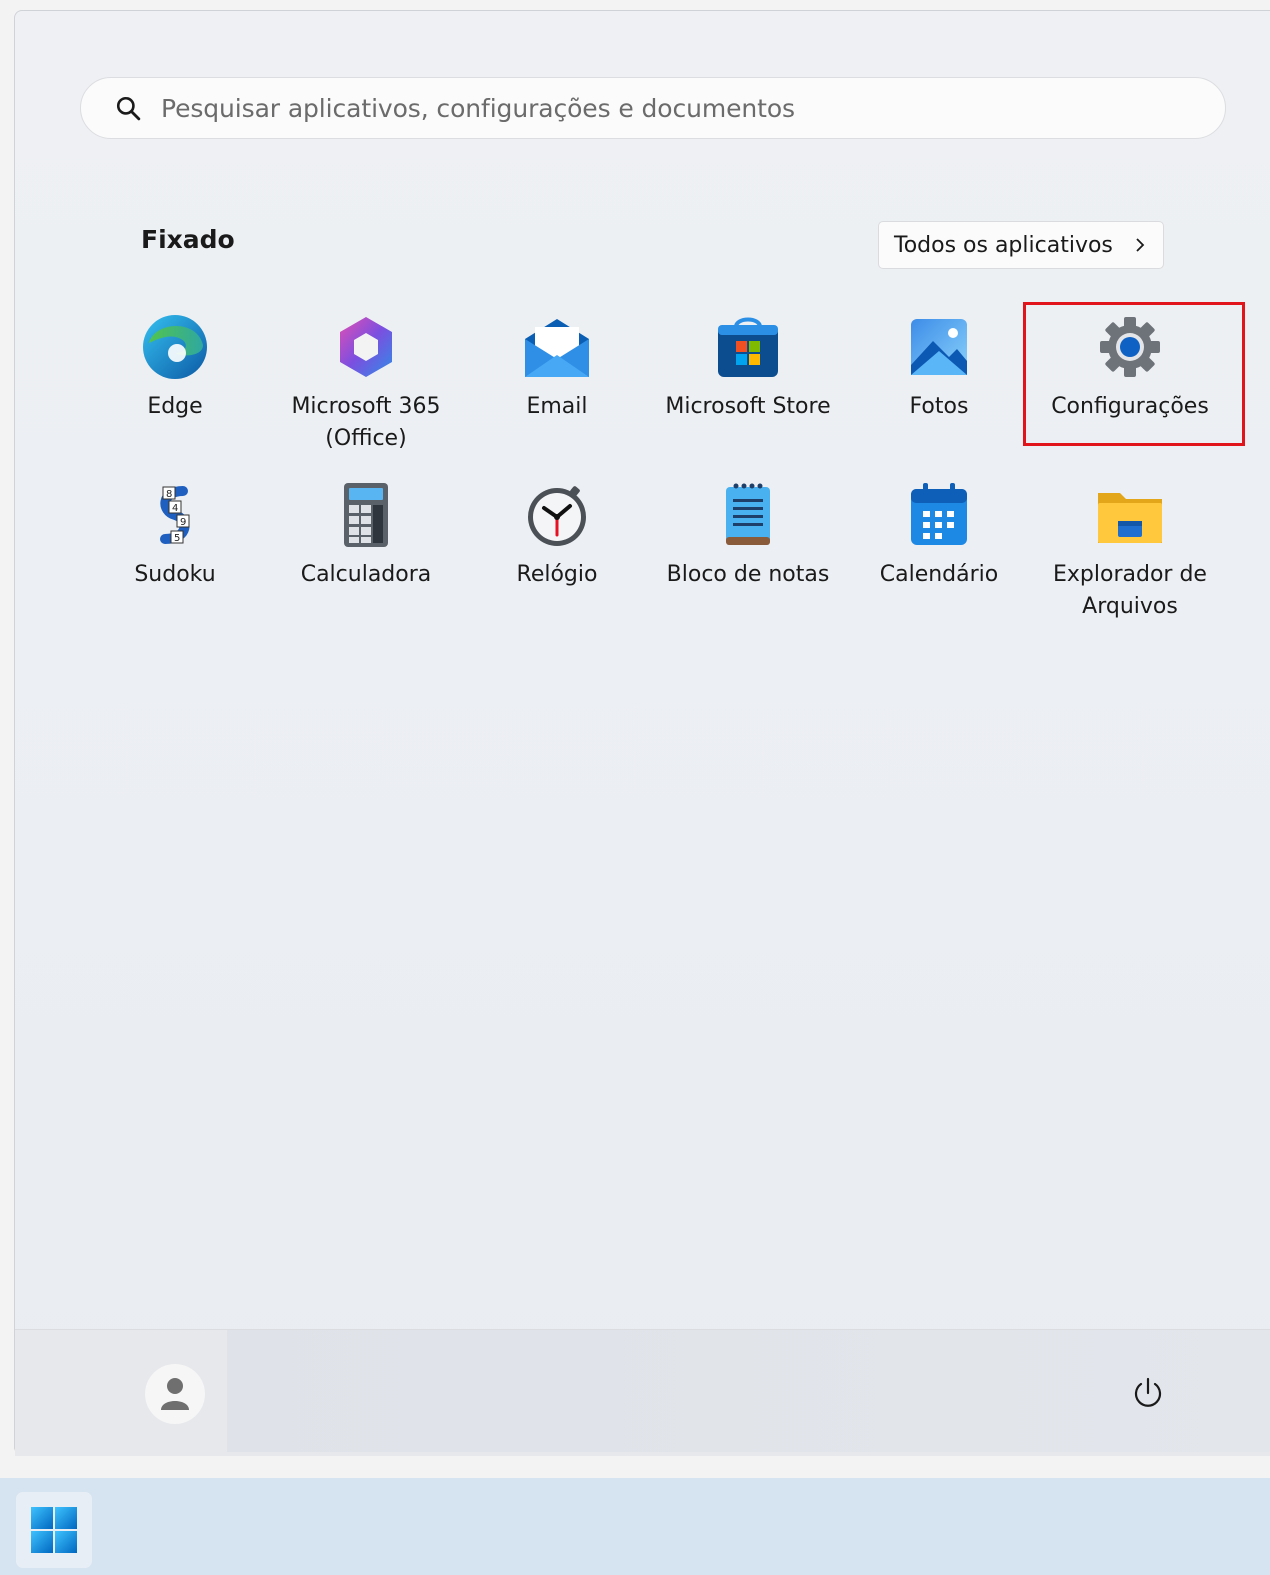 Image resolution: width=1270 pixels, height=1575 pixels. What do you see at coordinates (1130, 590) in the screenshot?
I see `app-label: Explorador de Arquivos` at bounding box center [1130, 590].